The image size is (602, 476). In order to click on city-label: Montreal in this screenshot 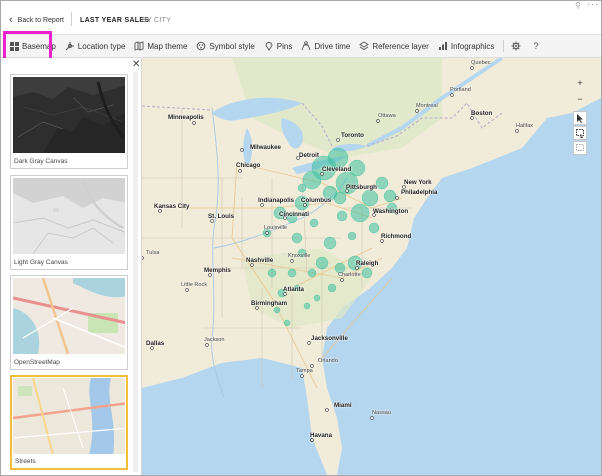, I will do `click(427, 106)`.